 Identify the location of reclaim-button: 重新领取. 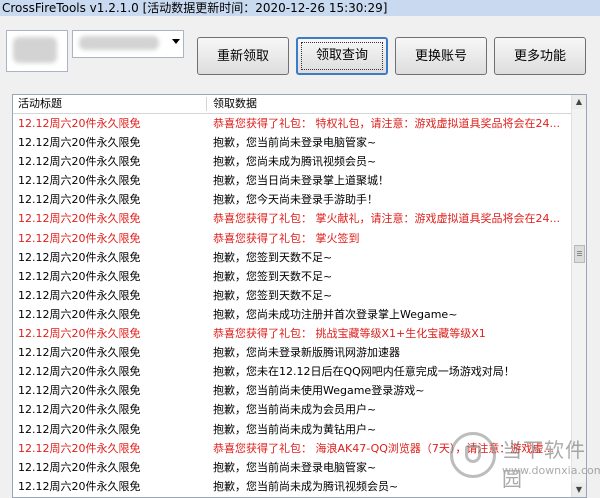
(243, 56).